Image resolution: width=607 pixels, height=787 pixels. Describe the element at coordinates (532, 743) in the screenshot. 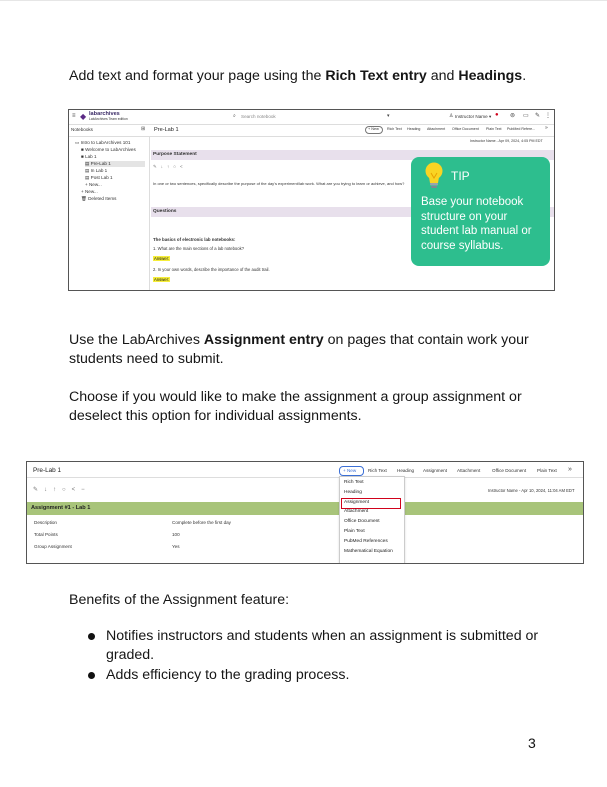

I see `page-number: 3` at that location.